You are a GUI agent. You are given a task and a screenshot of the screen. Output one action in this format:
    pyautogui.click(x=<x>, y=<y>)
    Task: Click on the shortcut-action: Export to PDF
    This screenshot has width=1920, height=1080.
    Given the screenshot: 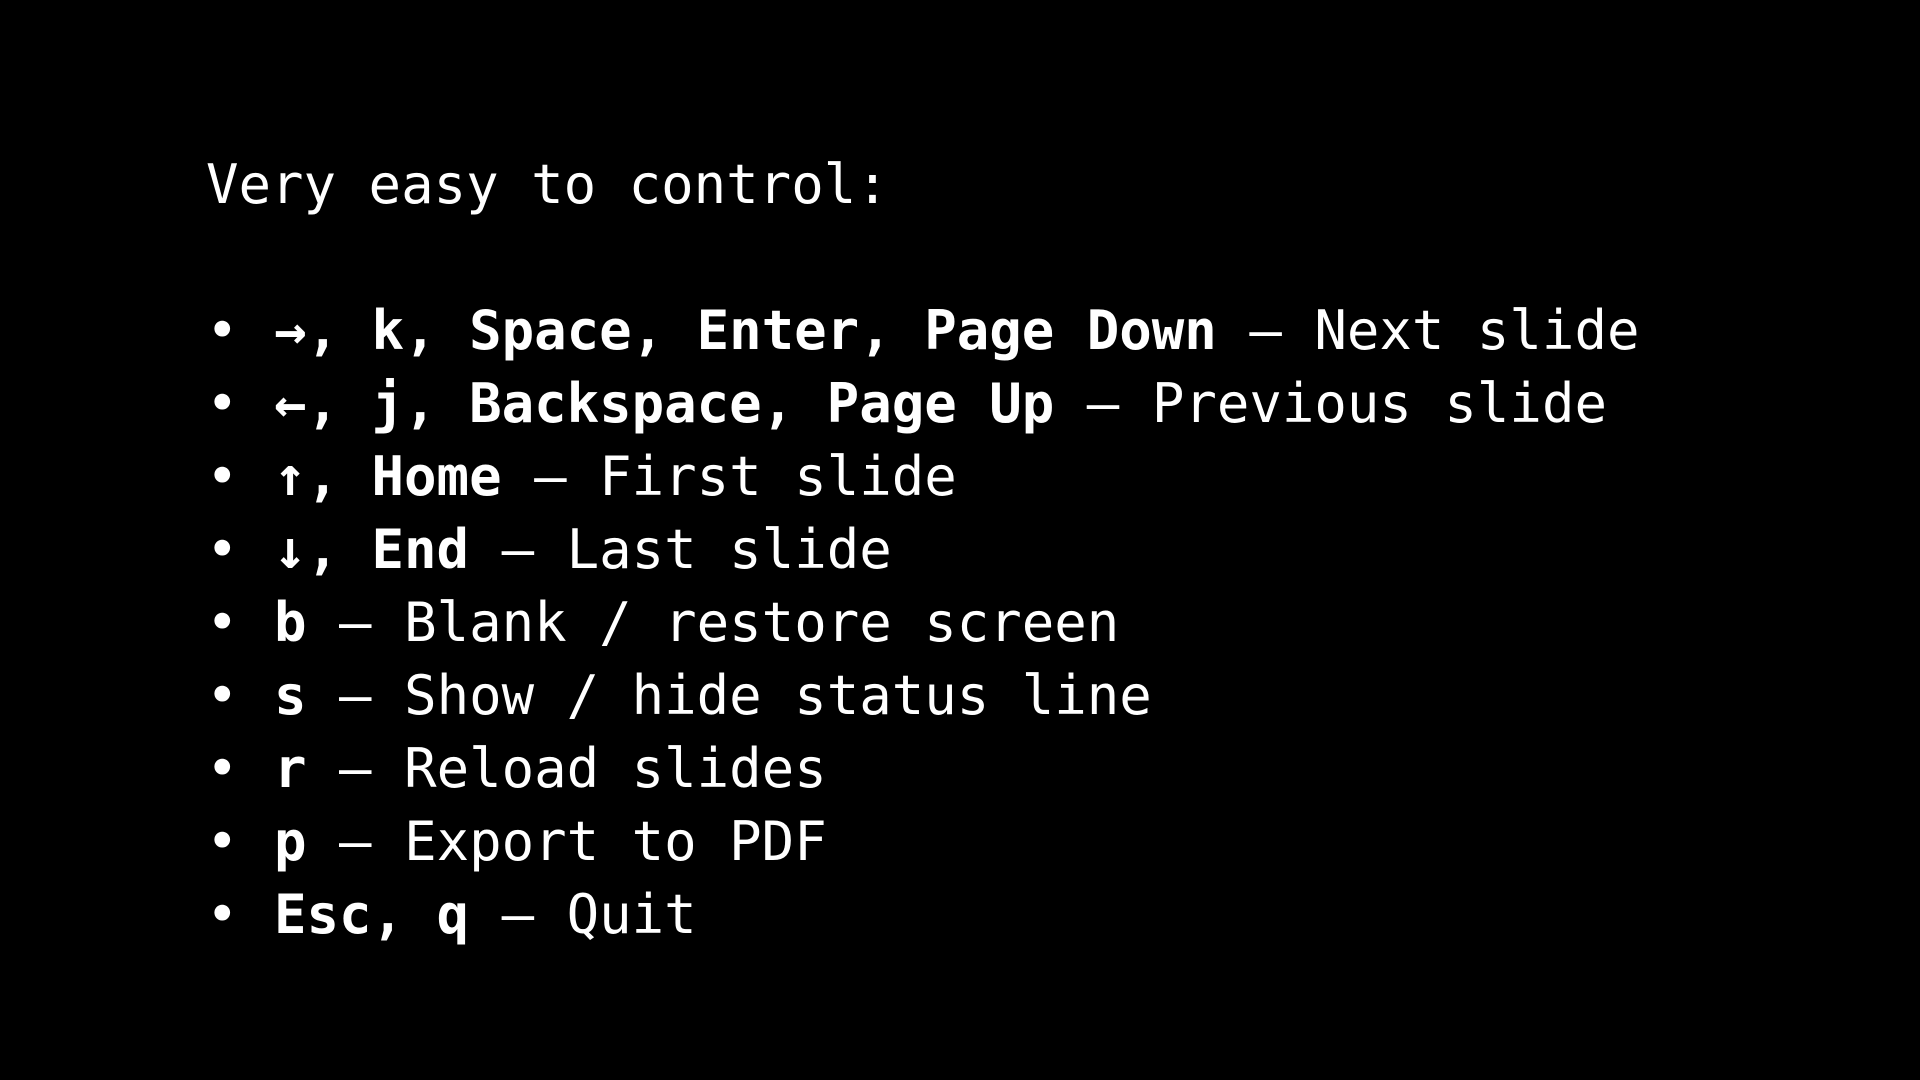 What is the action you would take?
    pyautogui.click(x=615, y=841)
    